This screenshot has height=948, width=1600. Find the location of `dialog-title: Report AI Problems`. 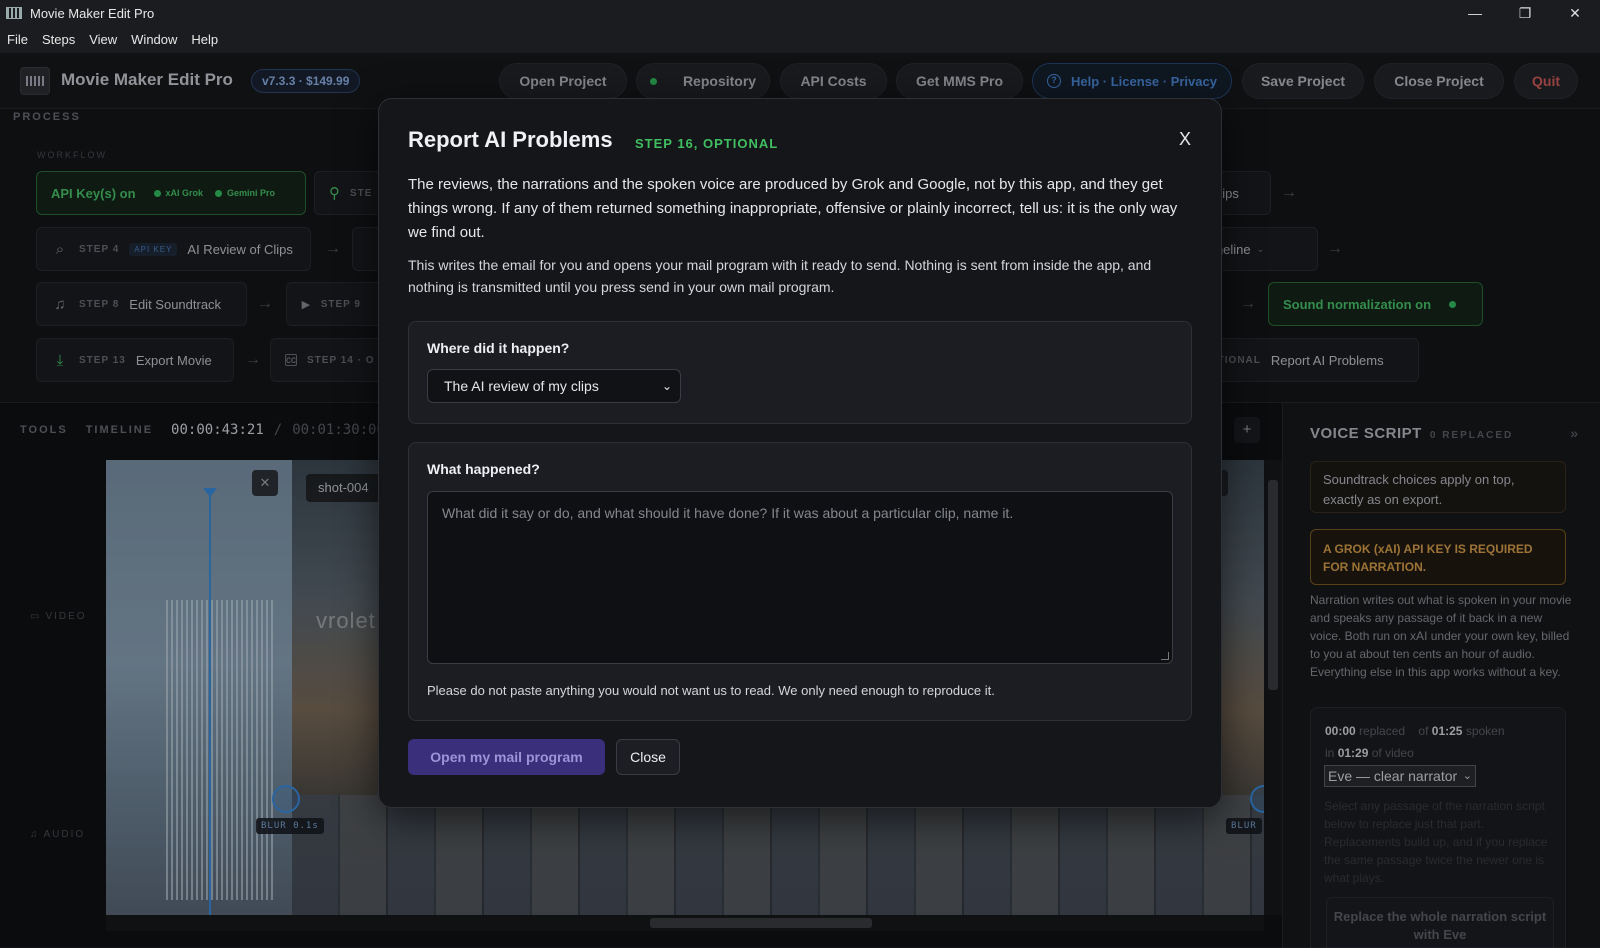

dialog-title: Report AI Problems is located at coordinates (510, 139).